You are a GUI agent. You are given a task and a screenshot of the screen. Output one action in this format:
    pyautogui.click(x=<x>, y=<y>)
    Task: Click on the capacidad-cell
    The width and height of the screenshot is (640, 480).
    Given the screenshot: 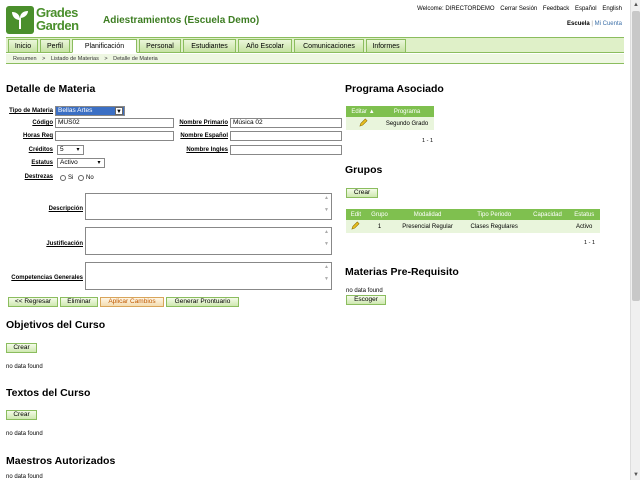 What is the action you would take?
    pyautogui.click(x=547, y=226)
    